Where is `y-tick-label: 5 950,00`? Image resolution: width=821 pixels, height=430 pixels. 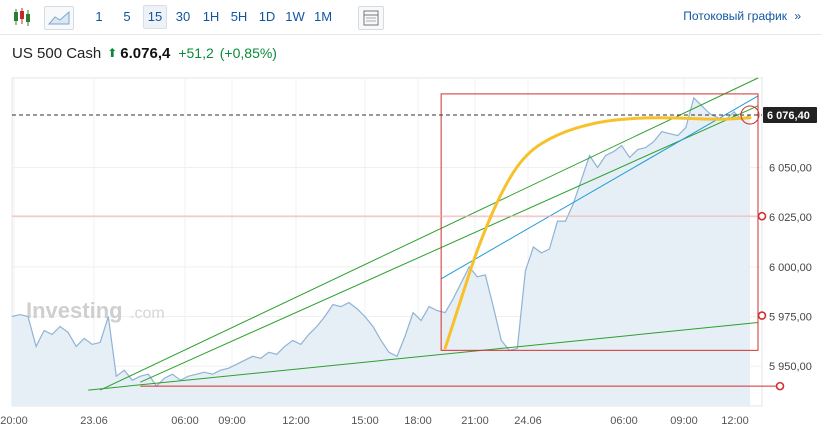 y-tick-label: 5 950,00 is located at coordinates (790, 367).